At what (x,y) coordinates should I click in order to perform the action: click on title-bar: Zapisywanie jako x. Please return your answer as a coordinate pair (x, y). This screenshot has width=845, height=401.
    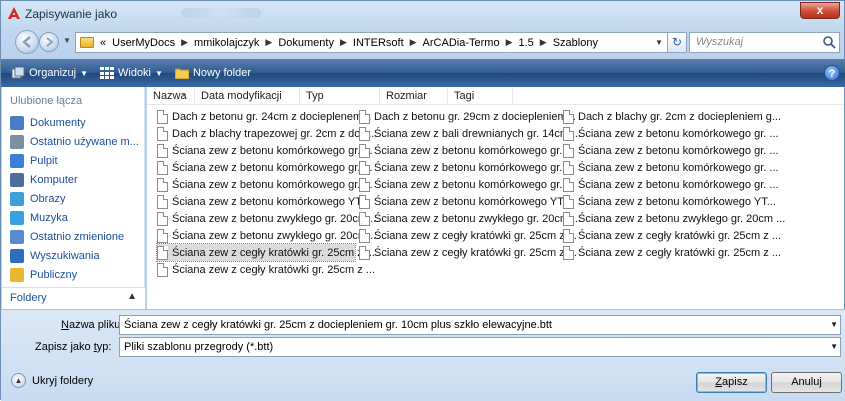
    Looking at the image, I should click on (423, 14).